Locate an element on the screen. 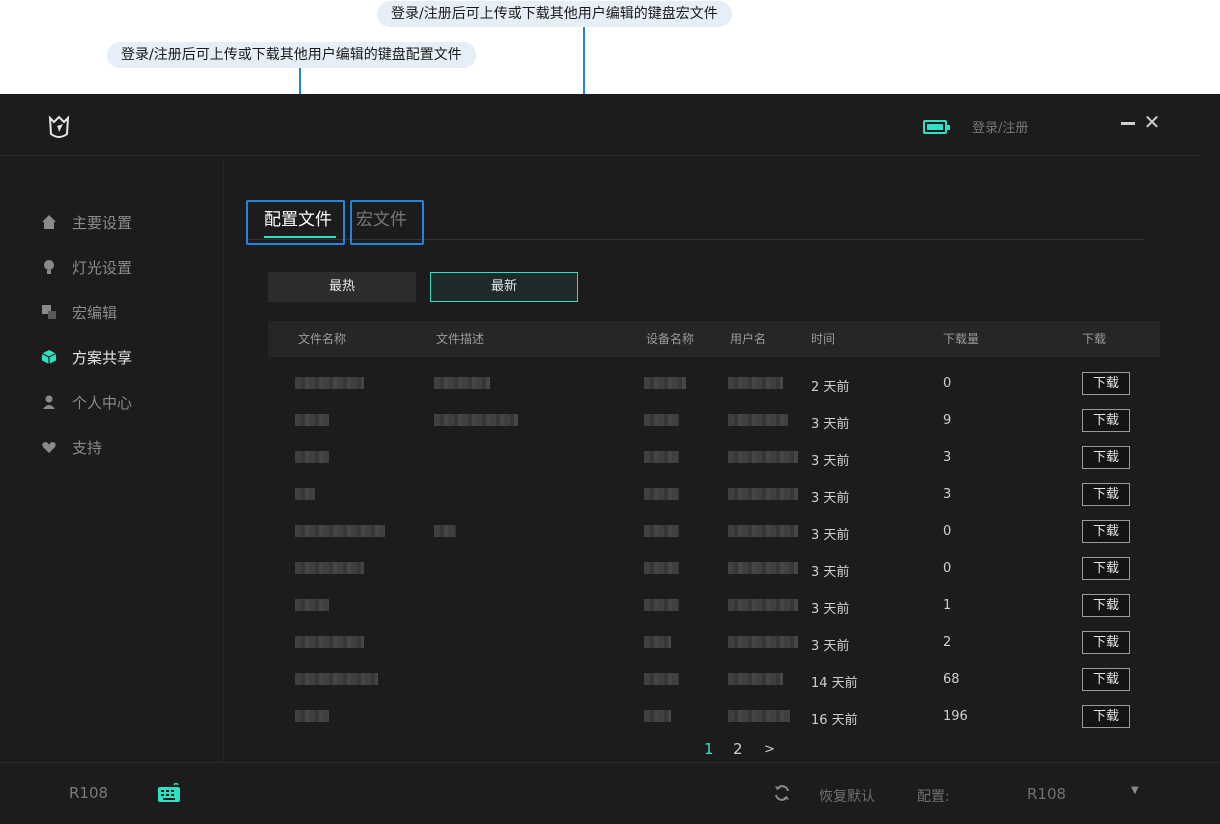 The width and height of the screenshot is (1220, 824). footer-bar: R108 恢复默认 配置: R108 ▼ is located at coordinates (610, 793).